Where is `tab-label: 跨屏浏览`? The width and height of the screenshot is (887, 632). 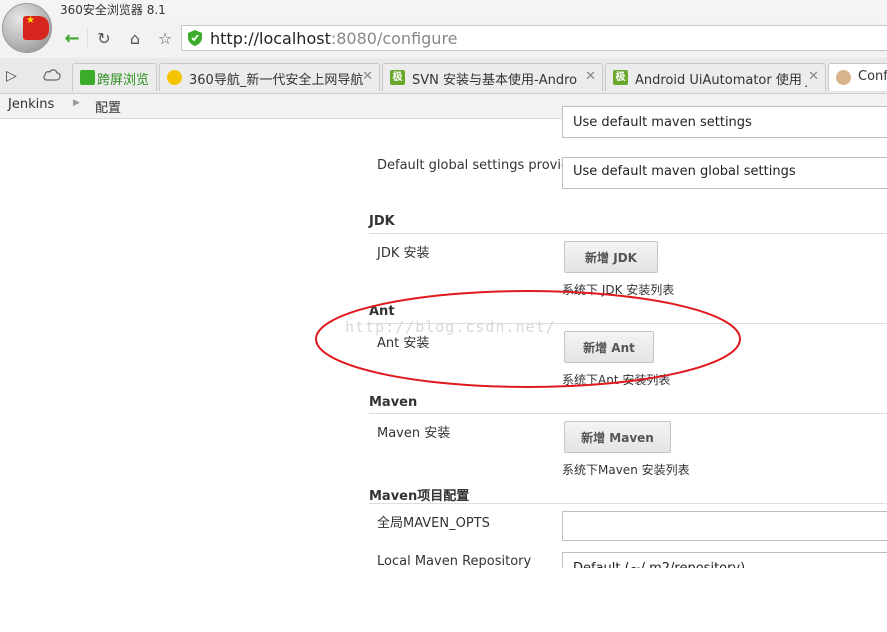
tab-label: 跨屏浏览 is located at coordinates (123, 80).